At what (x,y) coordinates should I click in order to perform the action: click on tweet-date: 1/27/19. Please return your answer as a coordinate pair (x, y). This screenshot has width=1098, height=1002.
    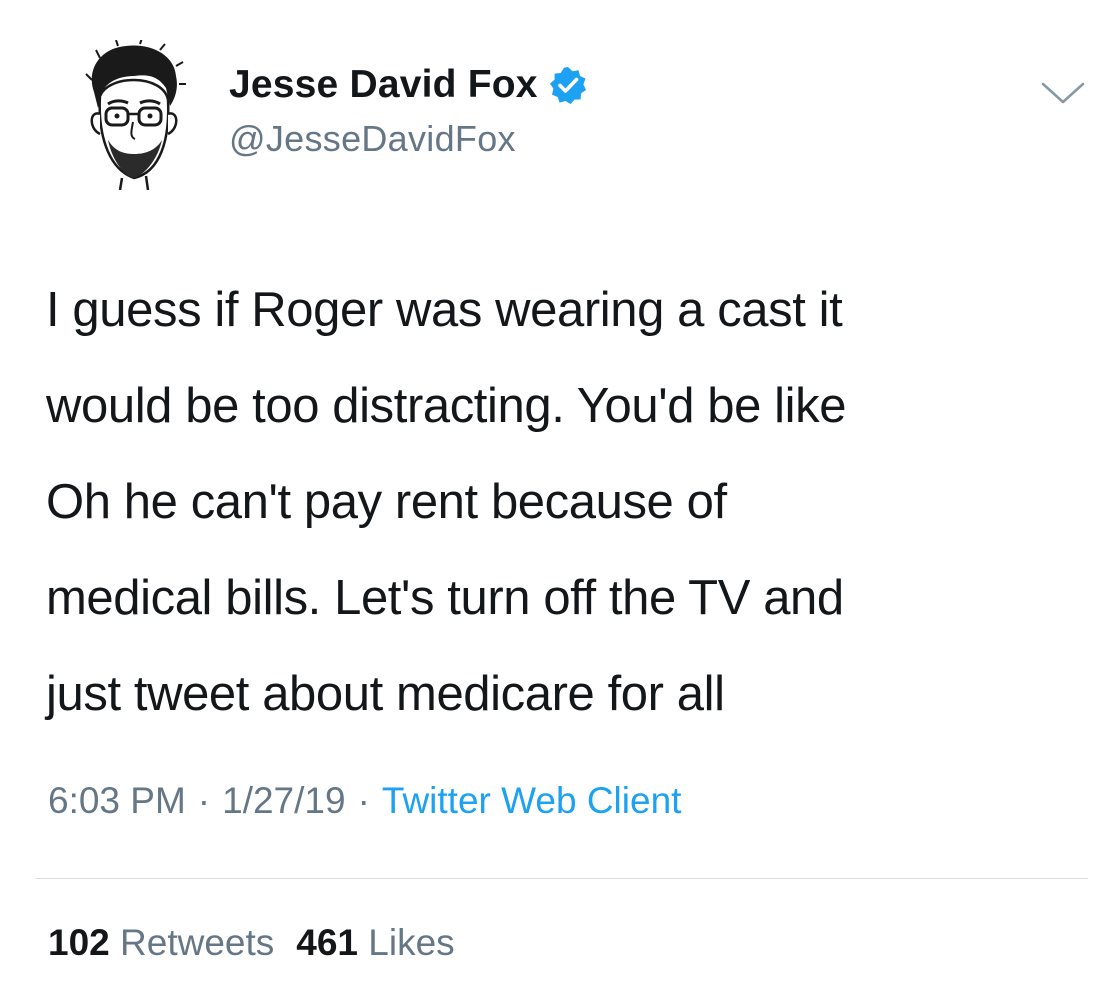
    Looking at the image, I should click on (283, 800).